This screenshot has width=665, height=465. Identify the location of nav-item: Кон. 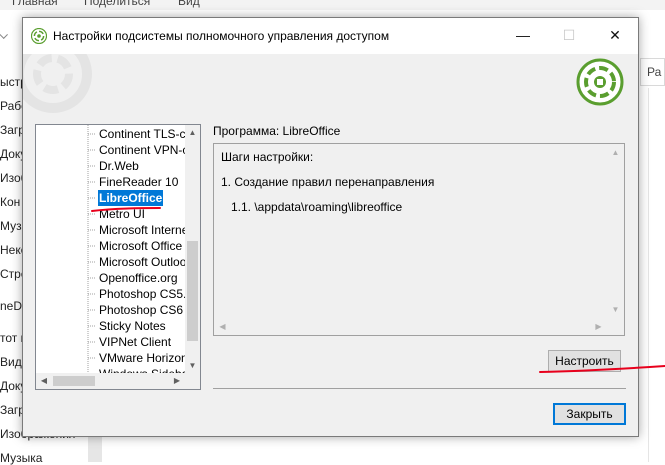
(10, 202).